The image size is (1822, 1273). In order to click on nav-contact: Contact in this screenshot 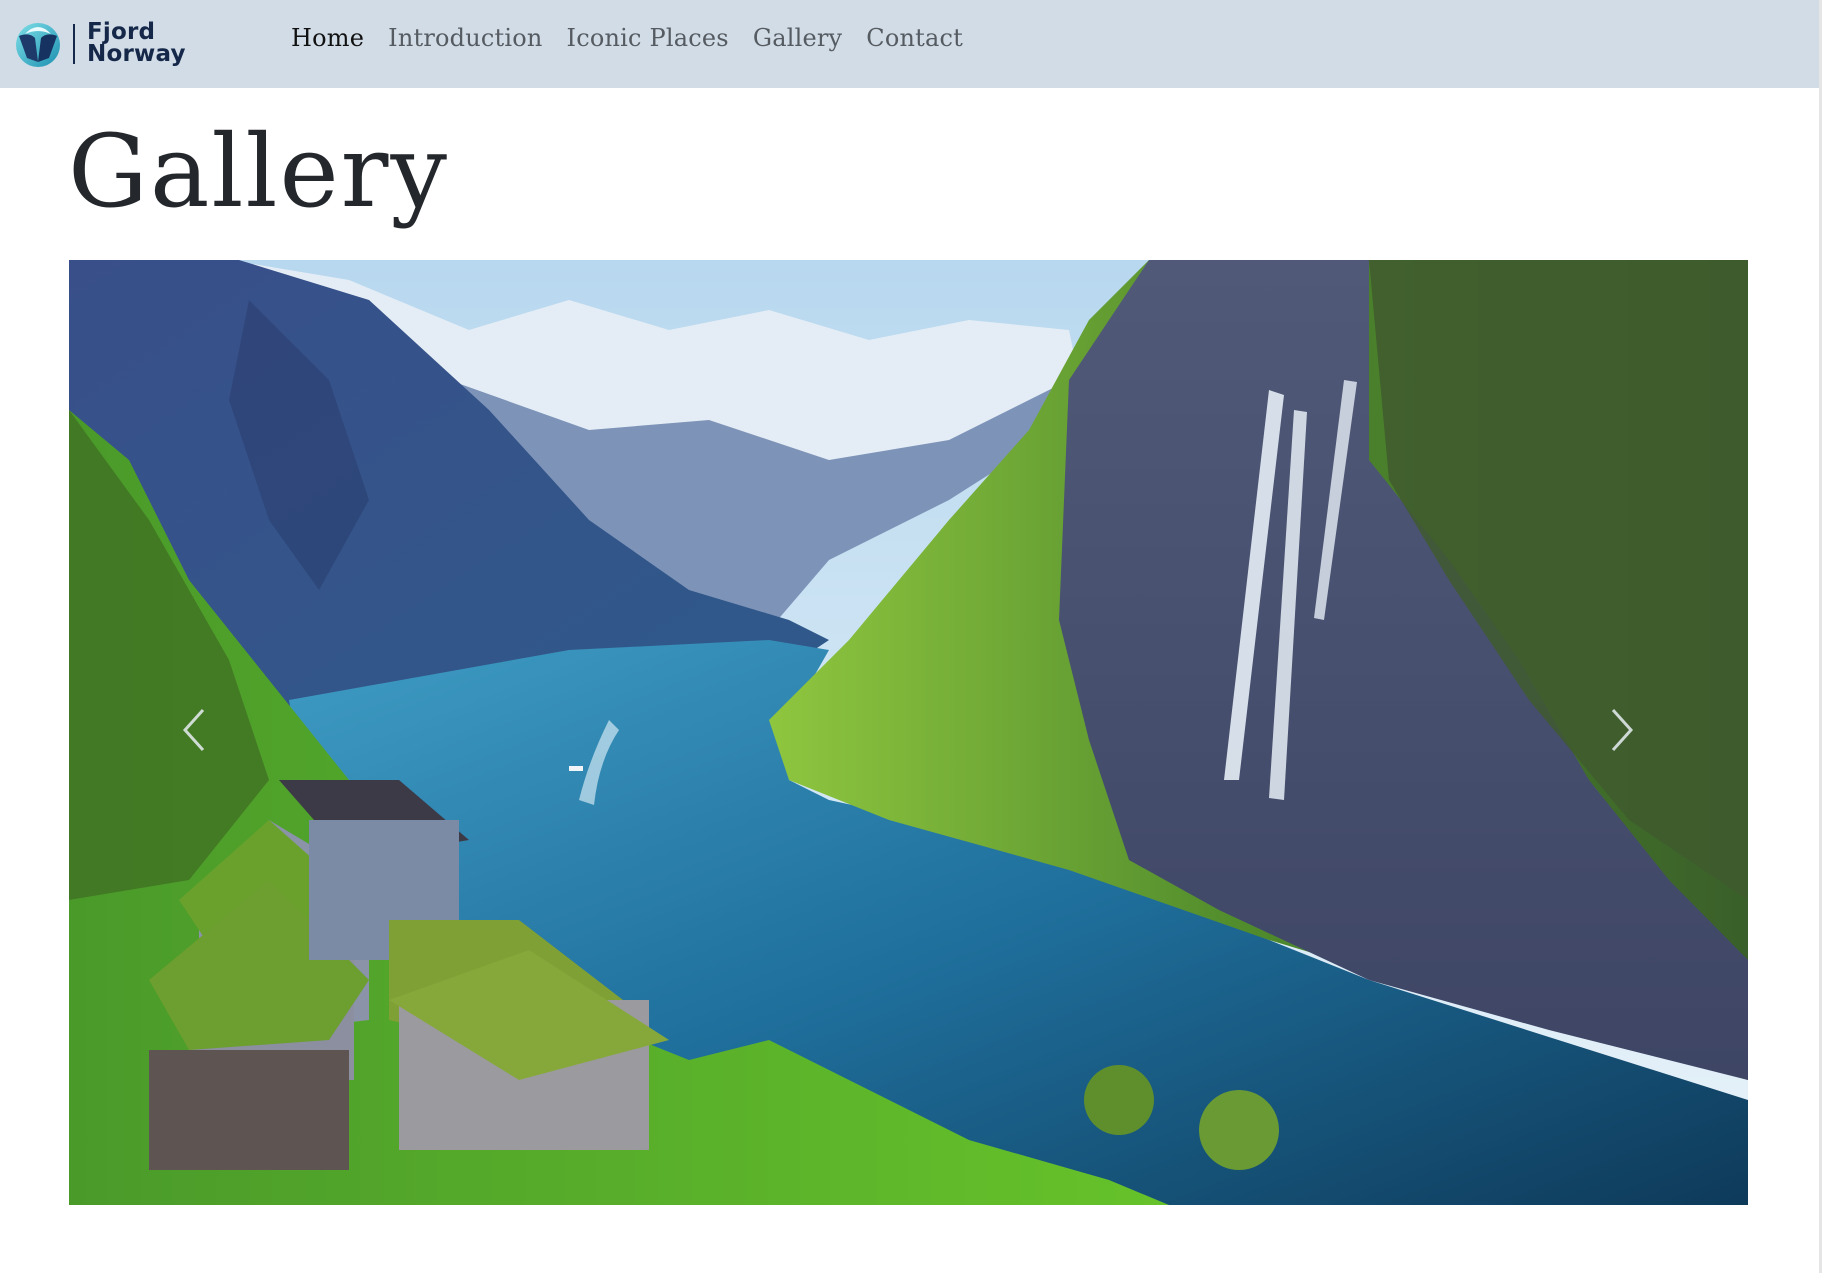, I will do `click(914, 40)`.